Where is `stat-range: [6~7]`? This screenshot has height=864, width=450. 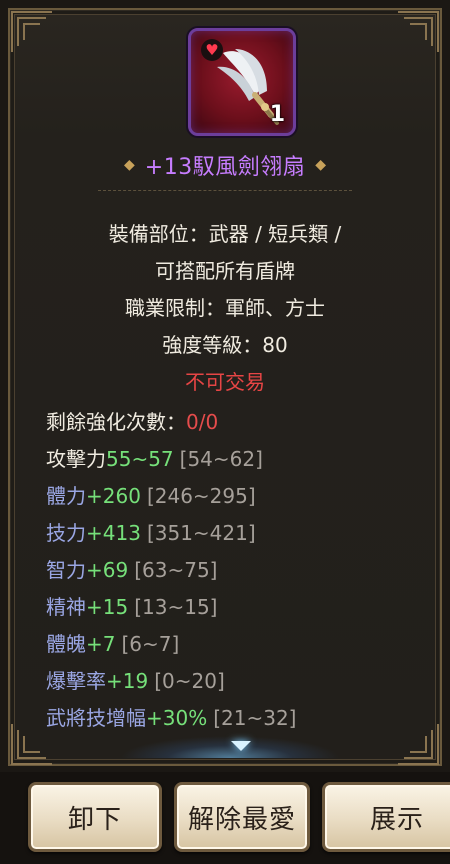 stat-range: [6~7] is located at coordinates (150, 644).